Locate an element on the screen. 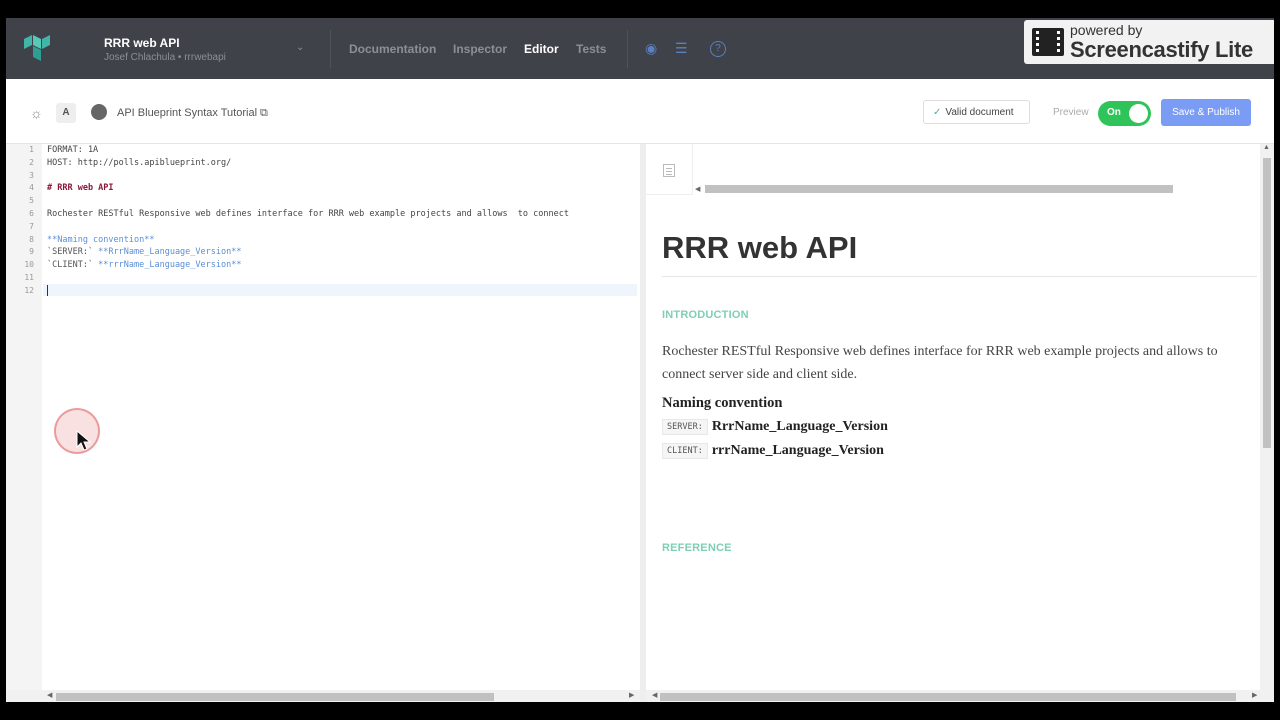 This screenshot has height=720, width=1280. apiary-logo-icon is located at coordinates (37, 48).